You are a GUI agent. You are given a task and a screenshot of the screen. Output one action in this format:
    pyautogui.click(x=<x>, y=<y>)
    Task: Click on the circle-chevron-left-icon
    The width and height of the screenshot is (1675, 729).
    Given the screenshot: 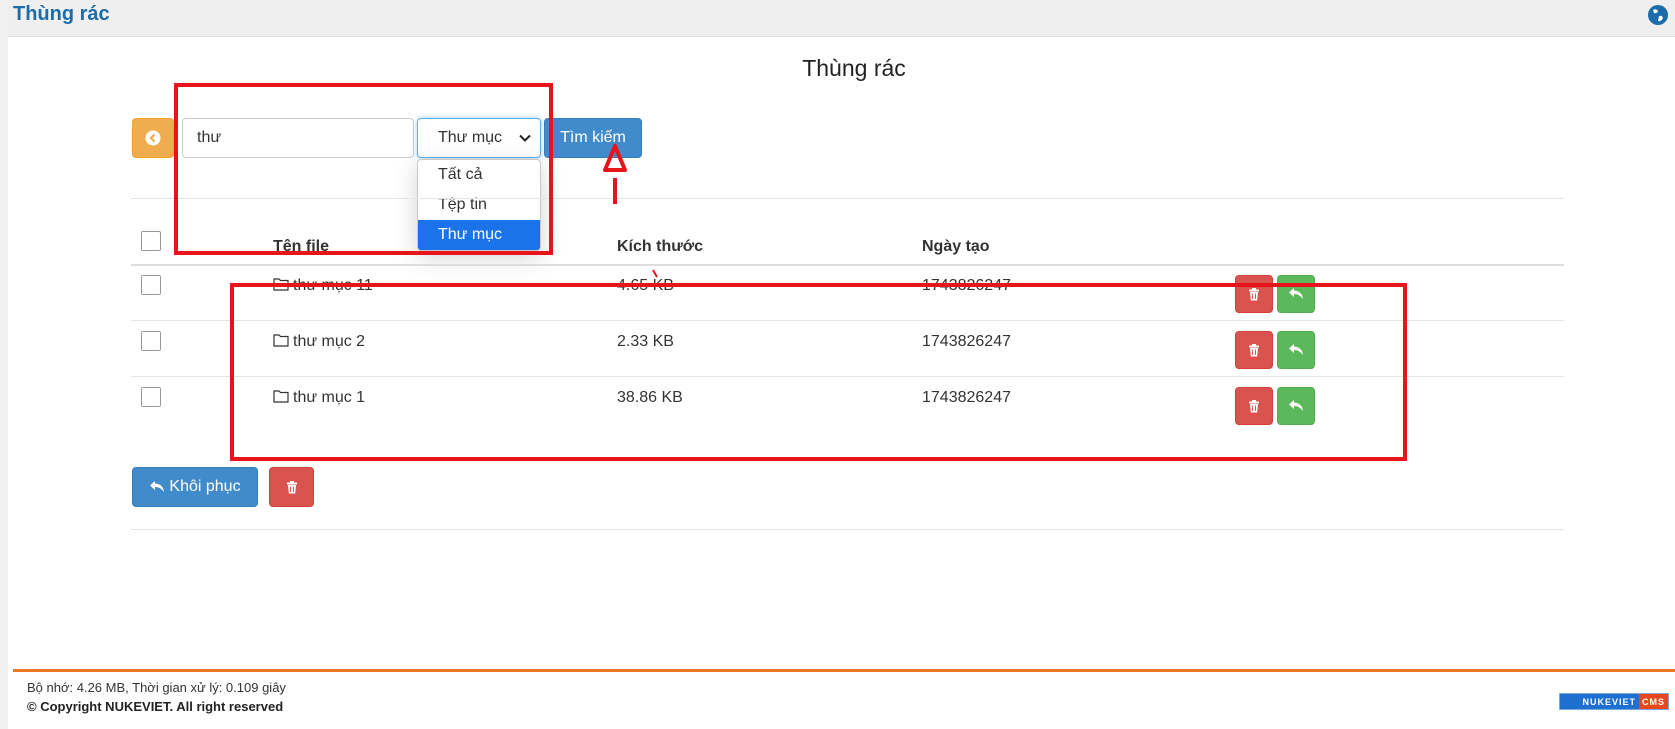 What is the action you would take?
    pyautogui.click(x=153, y=138)
    